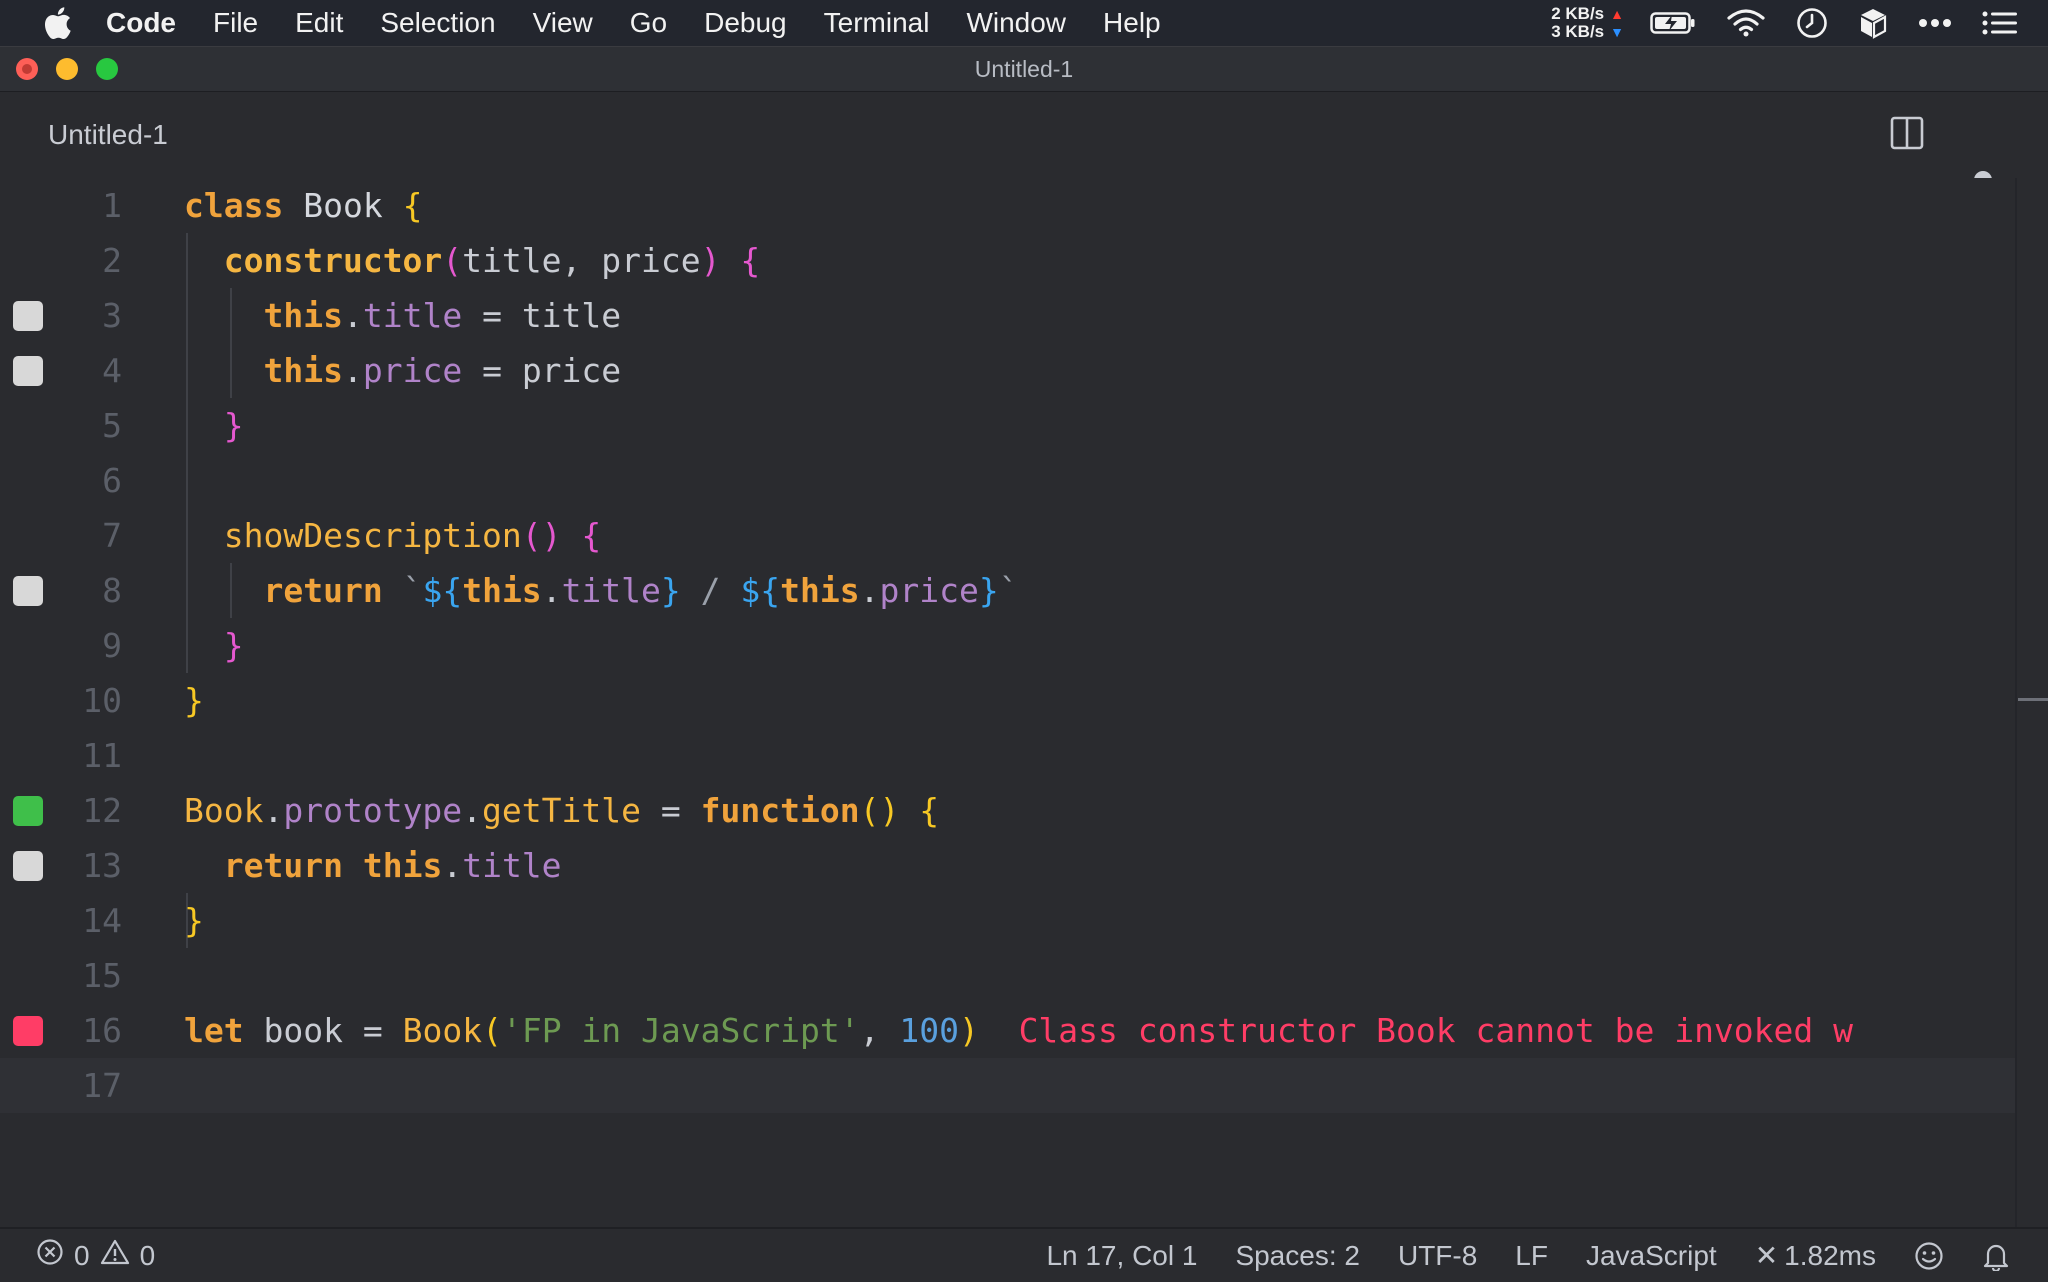 This screenshot has height=1282, width=2048. Describe the element at coordinates (147, 1255) in the screenshot. I see `warning-count: 0` at that location.